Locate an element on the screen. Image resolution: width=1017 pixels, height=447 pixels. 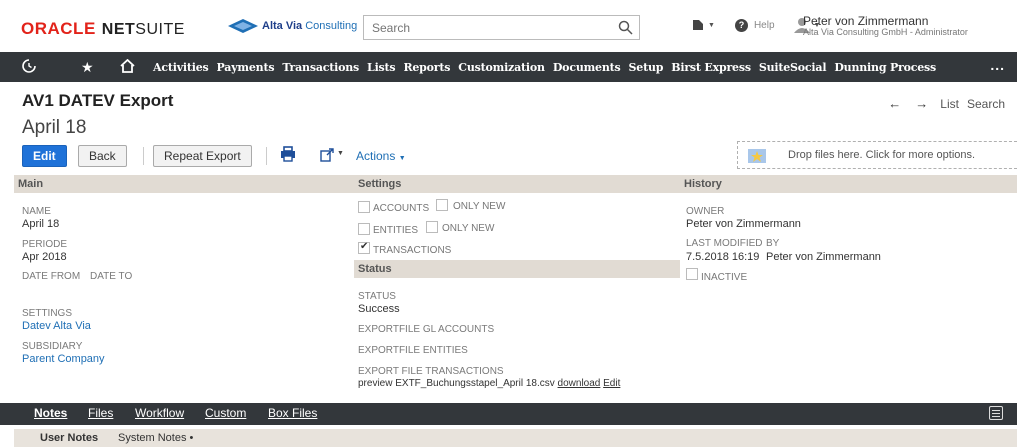
recent-icon is located at coordinates (29, 67).